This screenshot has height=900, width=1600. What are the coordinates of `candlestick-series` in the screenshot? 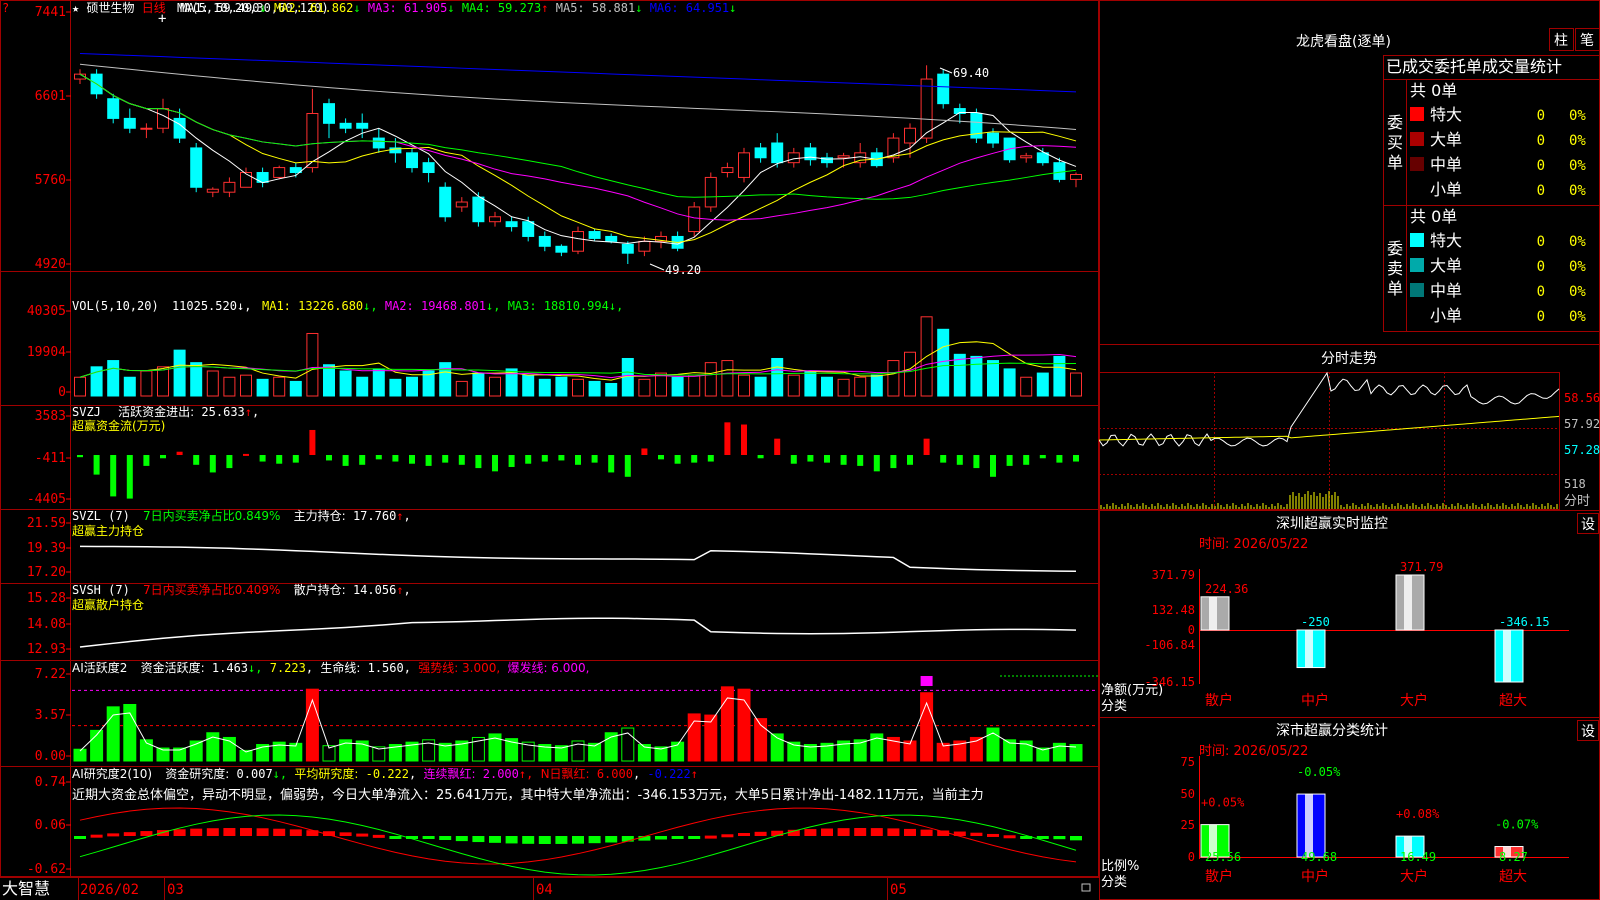 It's located at (578, 164).